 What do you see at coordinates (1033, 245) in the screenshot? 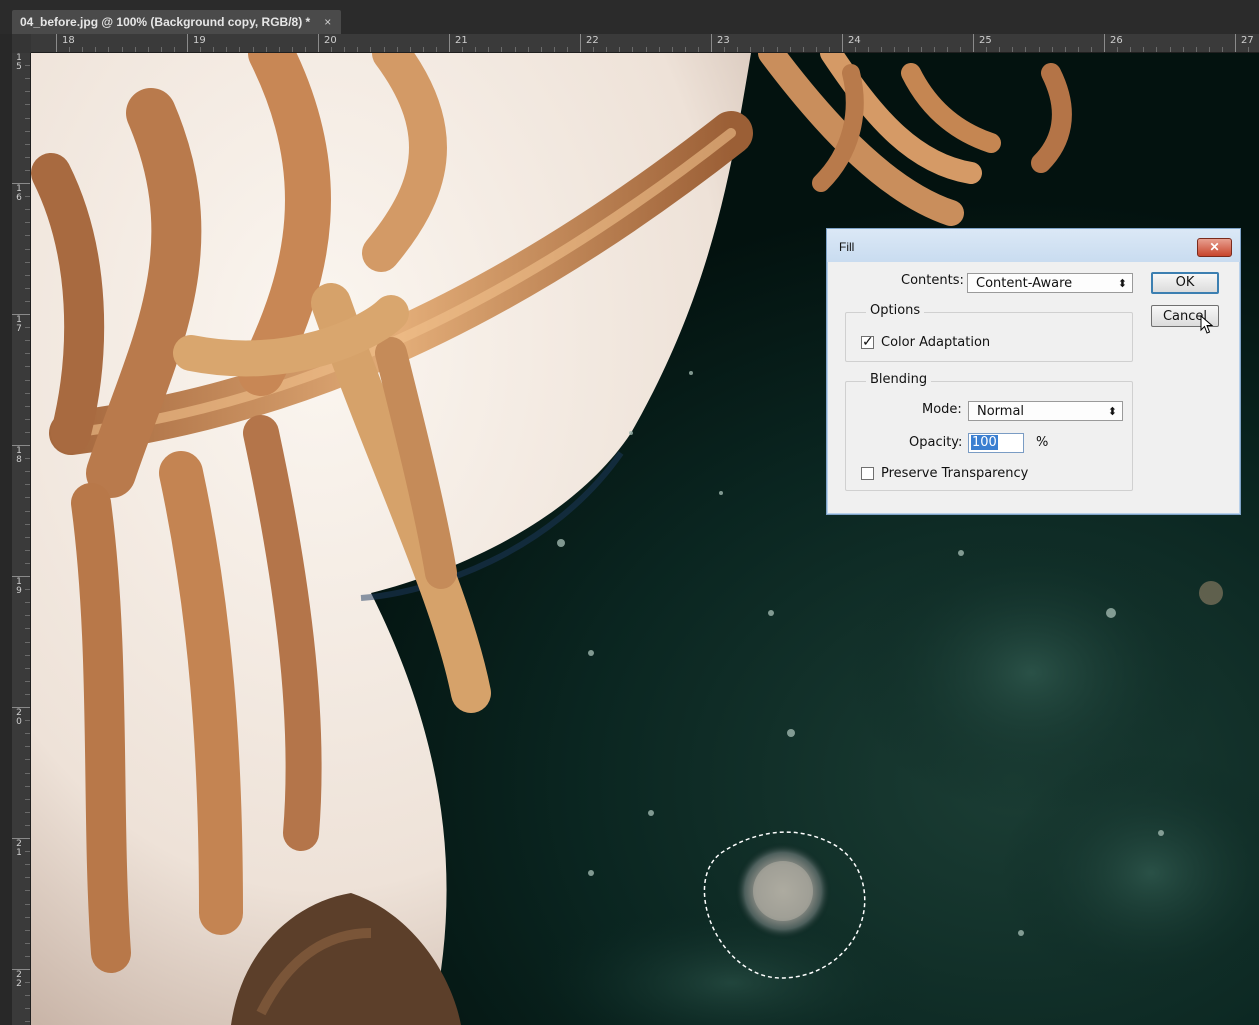
I see `dialog-title-bar: Fill ✕` at bounding box center [1033, 245].